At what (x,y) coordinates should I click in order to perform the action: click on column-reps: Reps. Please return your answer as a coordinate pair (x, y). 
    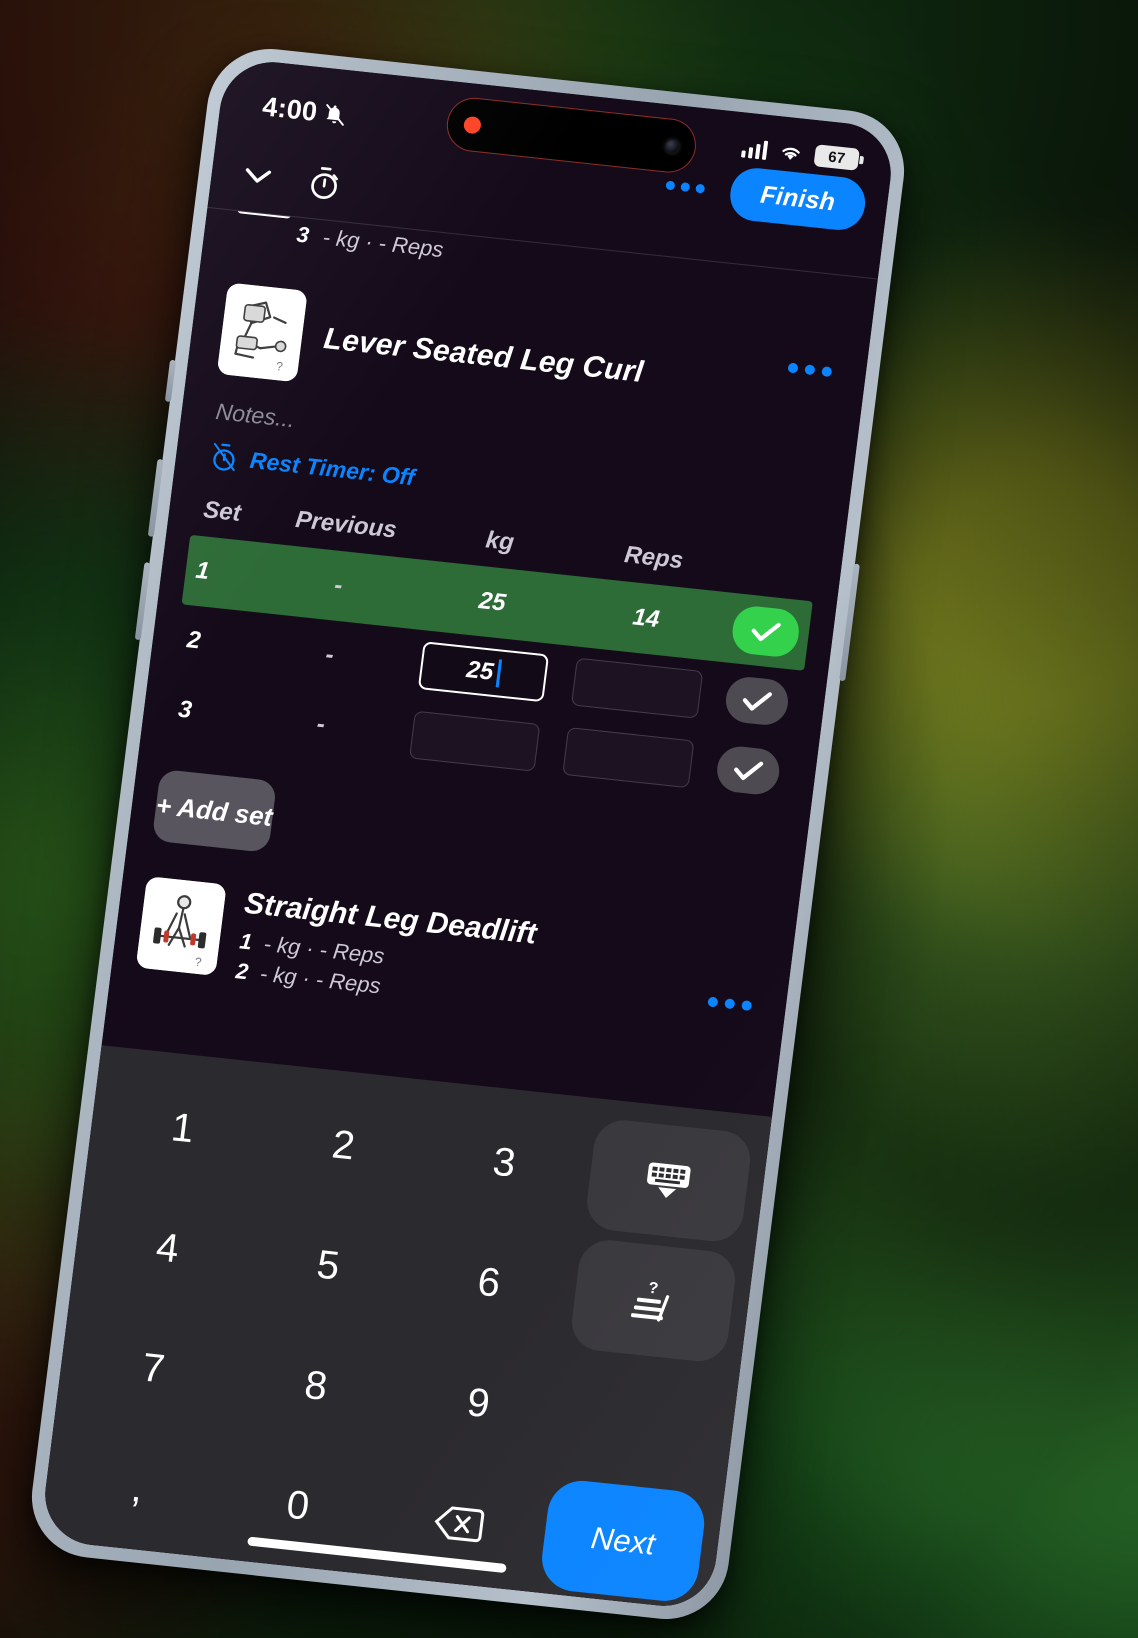
    Looking at the image, I should click on (653, 558).